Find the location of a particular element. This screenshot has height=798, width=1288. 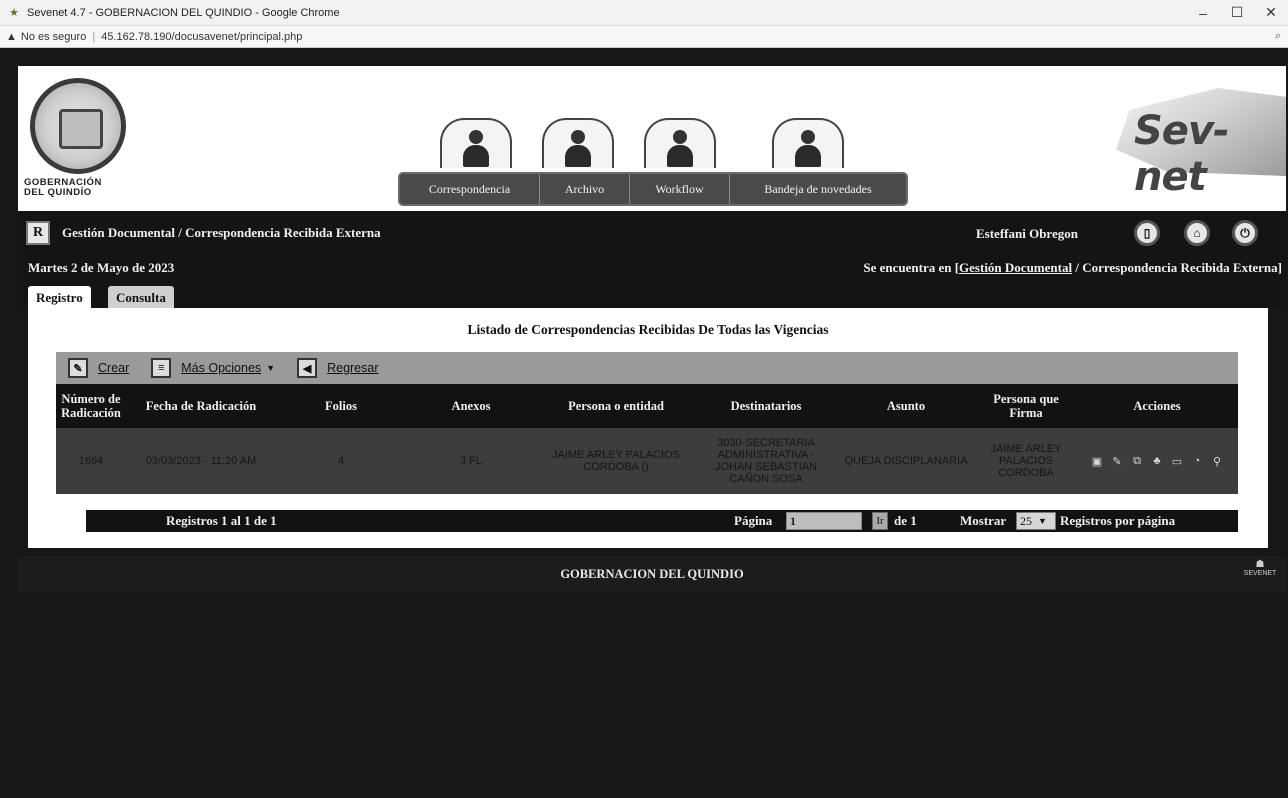

url-text: 45.162.78.190/docusavenet/principal.php is located at coordinates (684, 37).